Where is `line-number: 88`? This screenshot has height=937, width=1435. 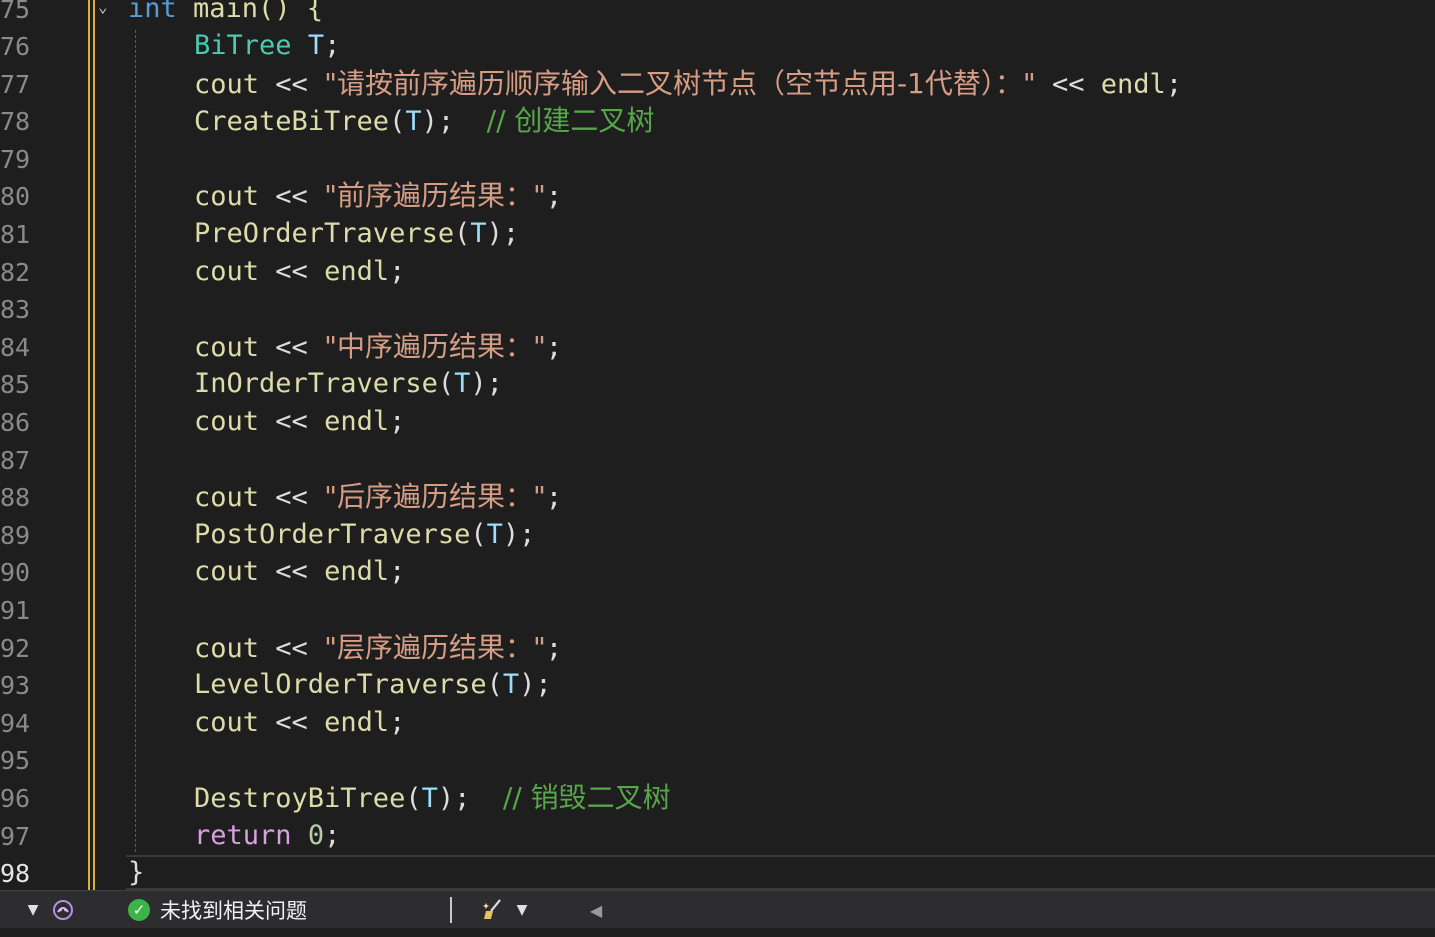
line-number: 88 is located at coordinates (15, 497).